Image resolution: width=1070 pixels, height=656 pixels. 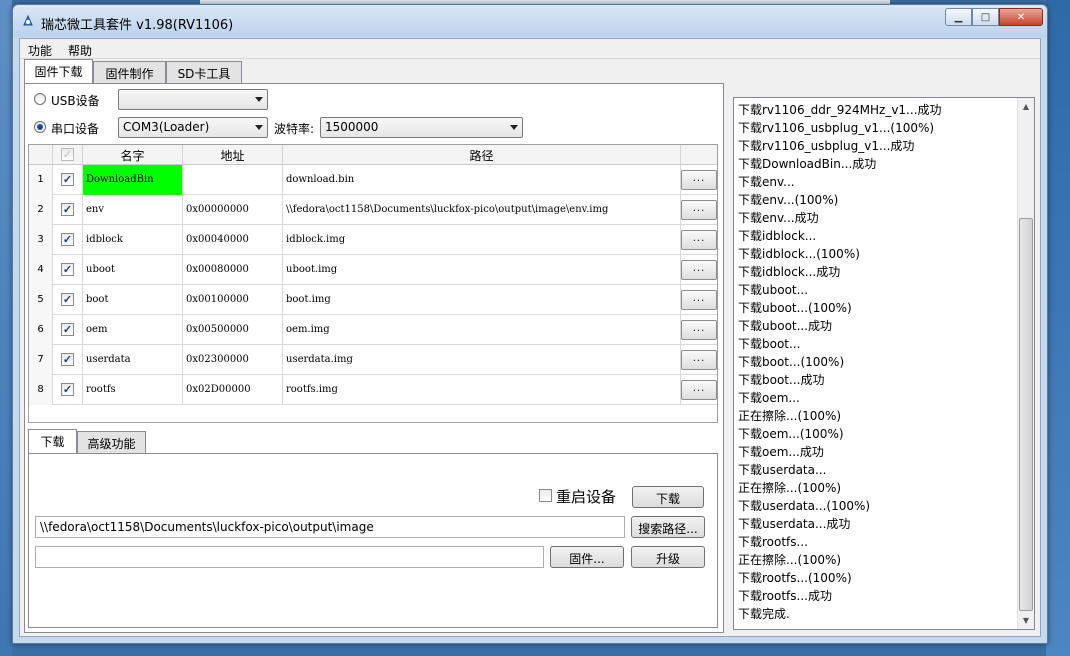 What do you see at coordinates (785, 326) in the screenshot?
I see `log-line: 下载uboot...成功` at bounding box center [785, 326].